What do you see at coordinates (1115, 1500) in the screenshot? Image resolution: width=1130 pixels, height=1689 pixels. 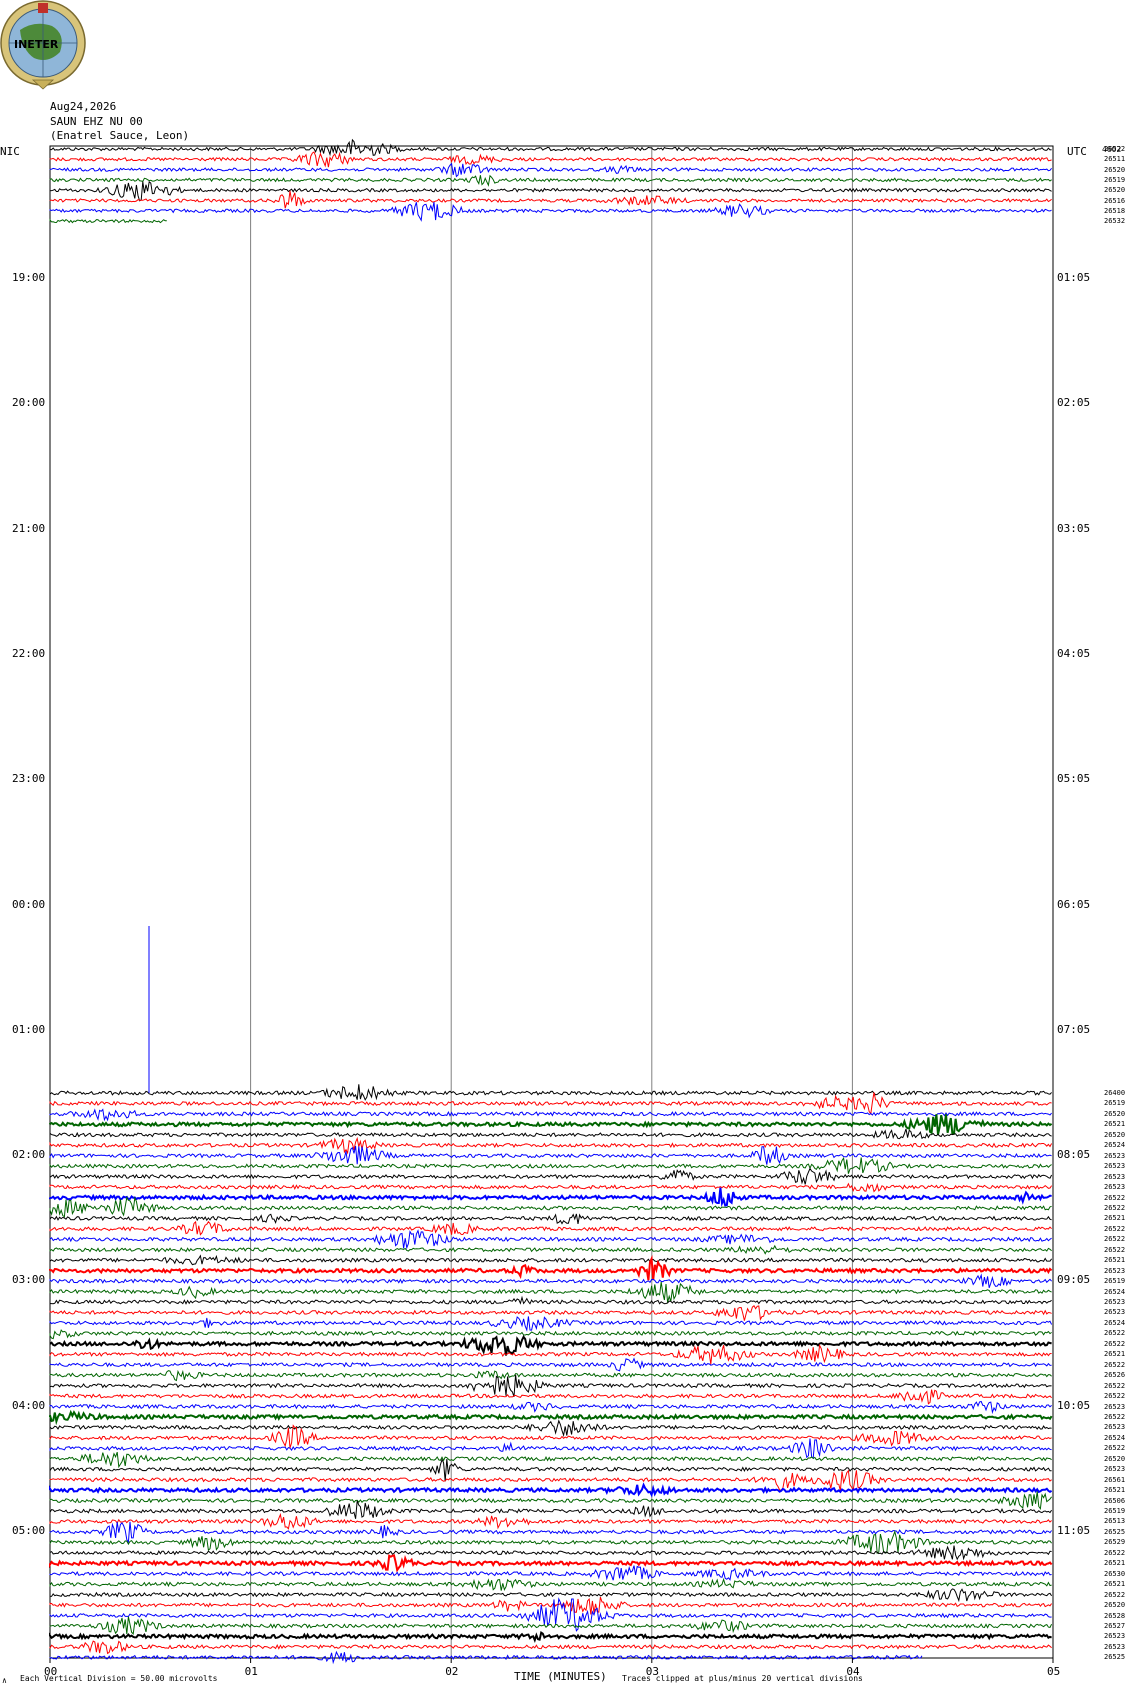 I see `trace-count-label: 26506` at bounding box center [1115, 1500].